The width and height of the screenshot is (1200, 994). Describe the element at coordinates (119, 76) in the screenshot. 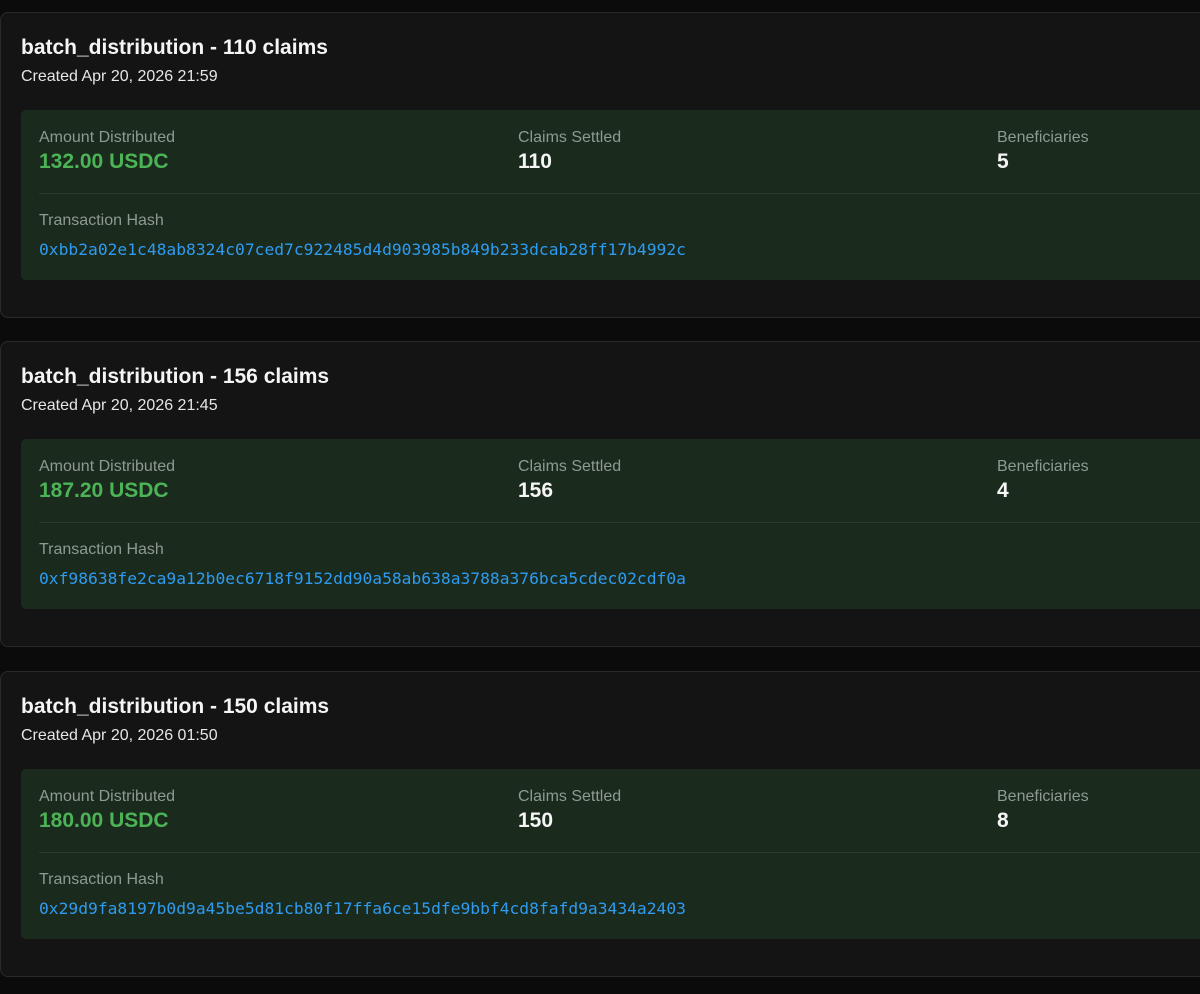

I see `created-date: Created Apr 20, 2026 21:59` at that location.